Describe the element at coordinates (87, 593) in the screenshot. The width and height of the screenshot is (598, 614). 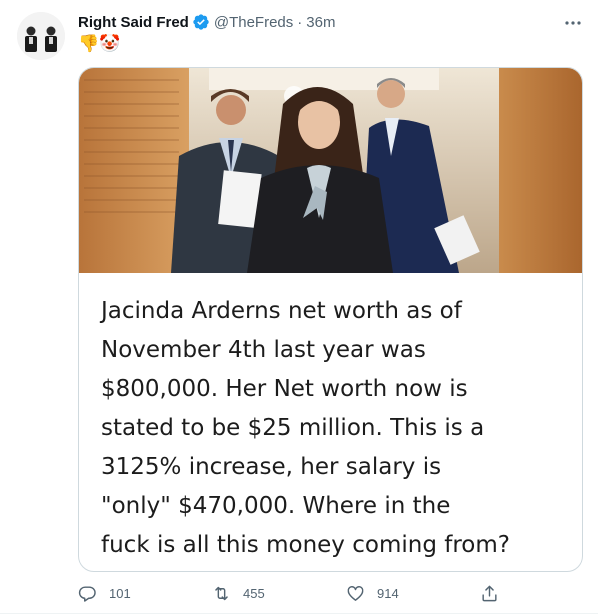
I see `reply-icon` at that location.